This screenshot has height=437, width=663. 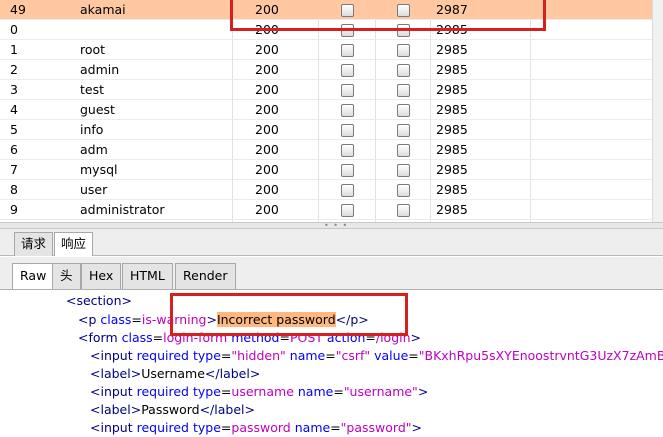 What do you see at coordinates (205, 276) in the screenshot?
I see `tab-render: Render` at bounding box center [205, 276].